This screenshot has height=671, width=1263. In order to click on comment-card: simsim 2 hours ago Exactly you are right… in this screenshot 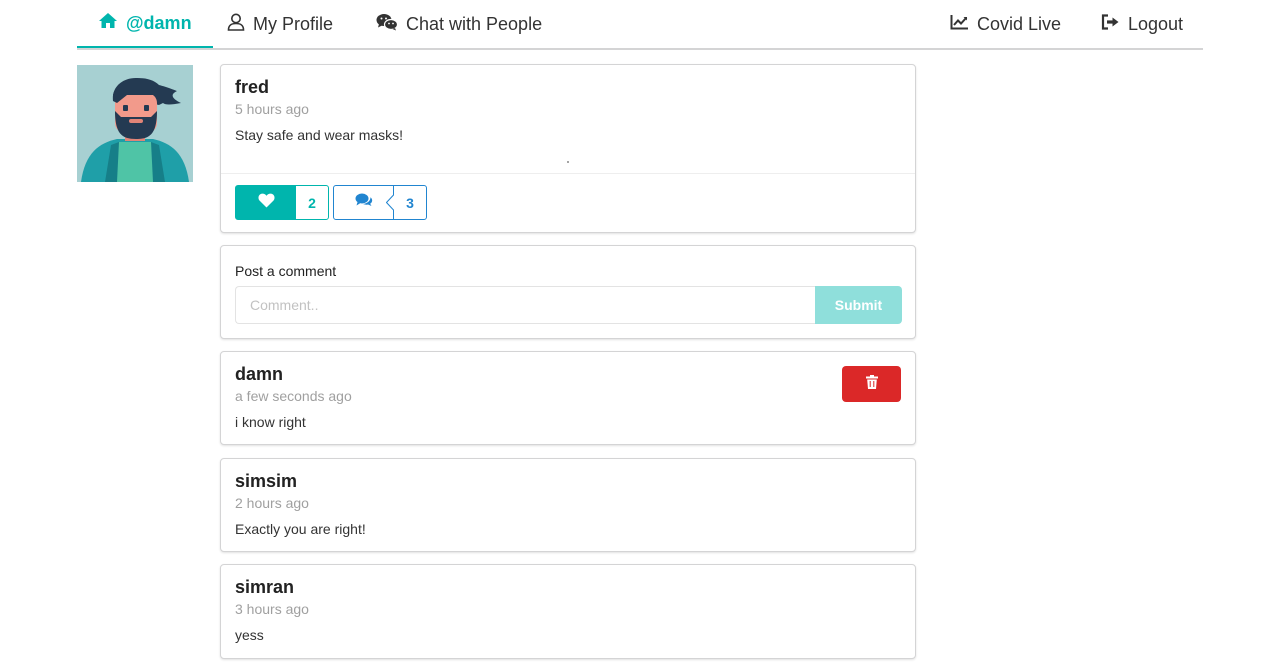, I will do `click(568, 505)`.